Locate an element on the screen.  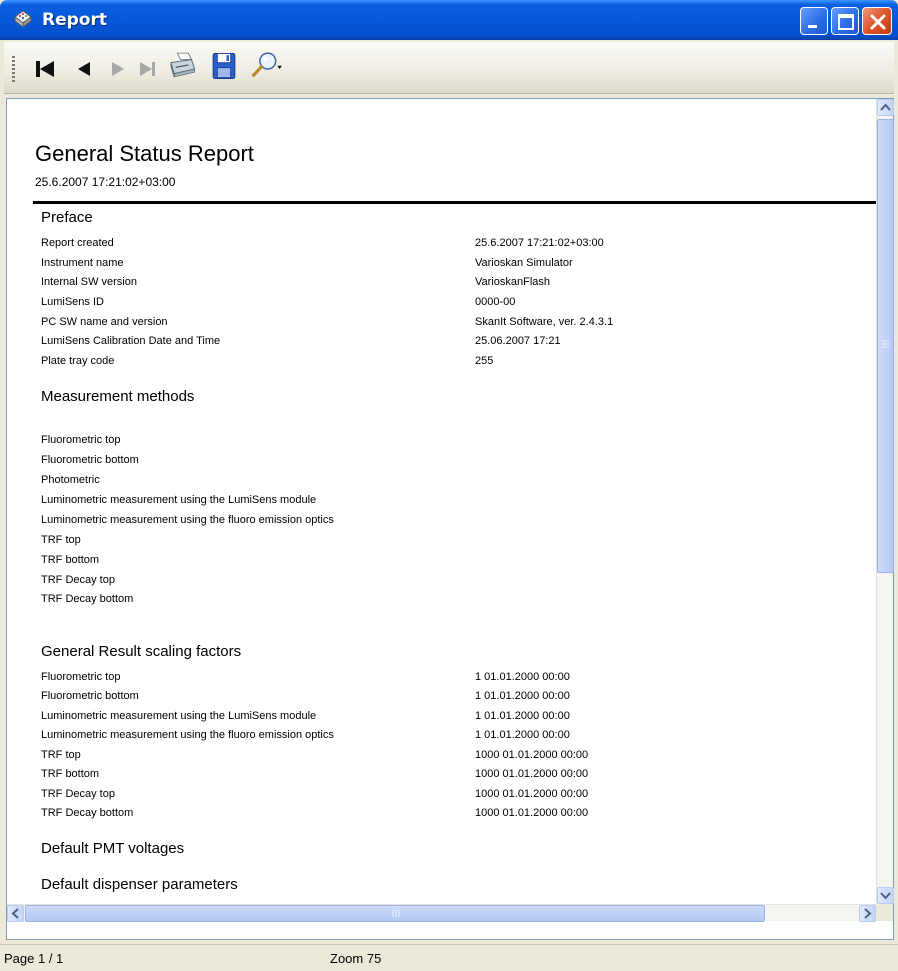
page-indicator: Page 1 / 1 is located at coordinates (34, 958).